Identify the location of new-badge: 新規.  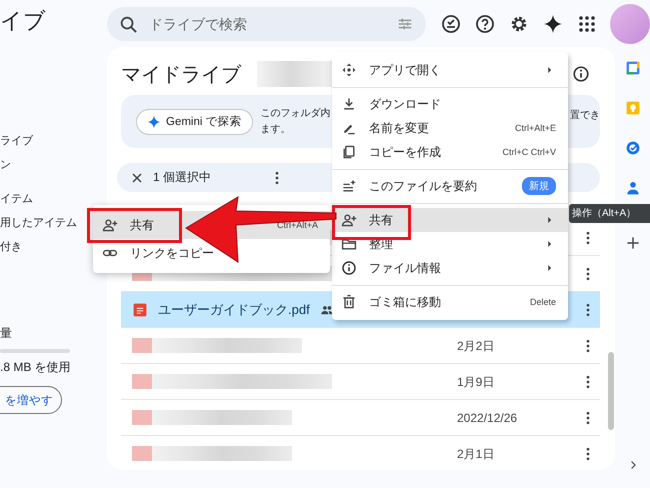
(539, 186).